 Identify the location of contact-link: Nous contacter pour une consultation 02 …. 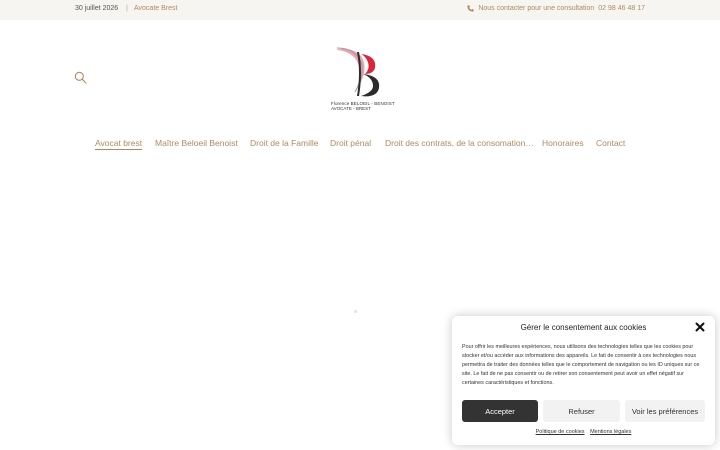
(556, 8).